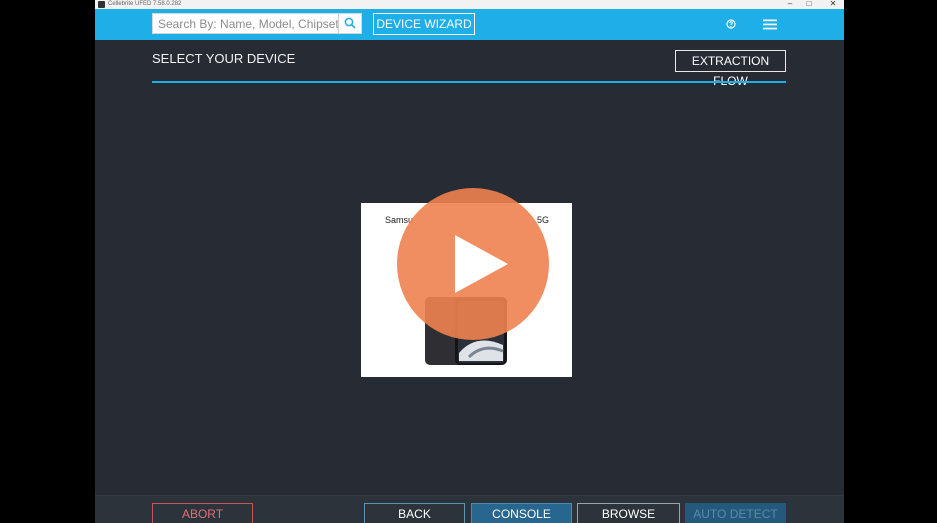 The height and width of the screenshot is (523, 937). What do you see at coordinates (224, 58) in the screenshot?
I see `page-title: SELECT YOUR DEVICE` at bounding box center [224, 58].